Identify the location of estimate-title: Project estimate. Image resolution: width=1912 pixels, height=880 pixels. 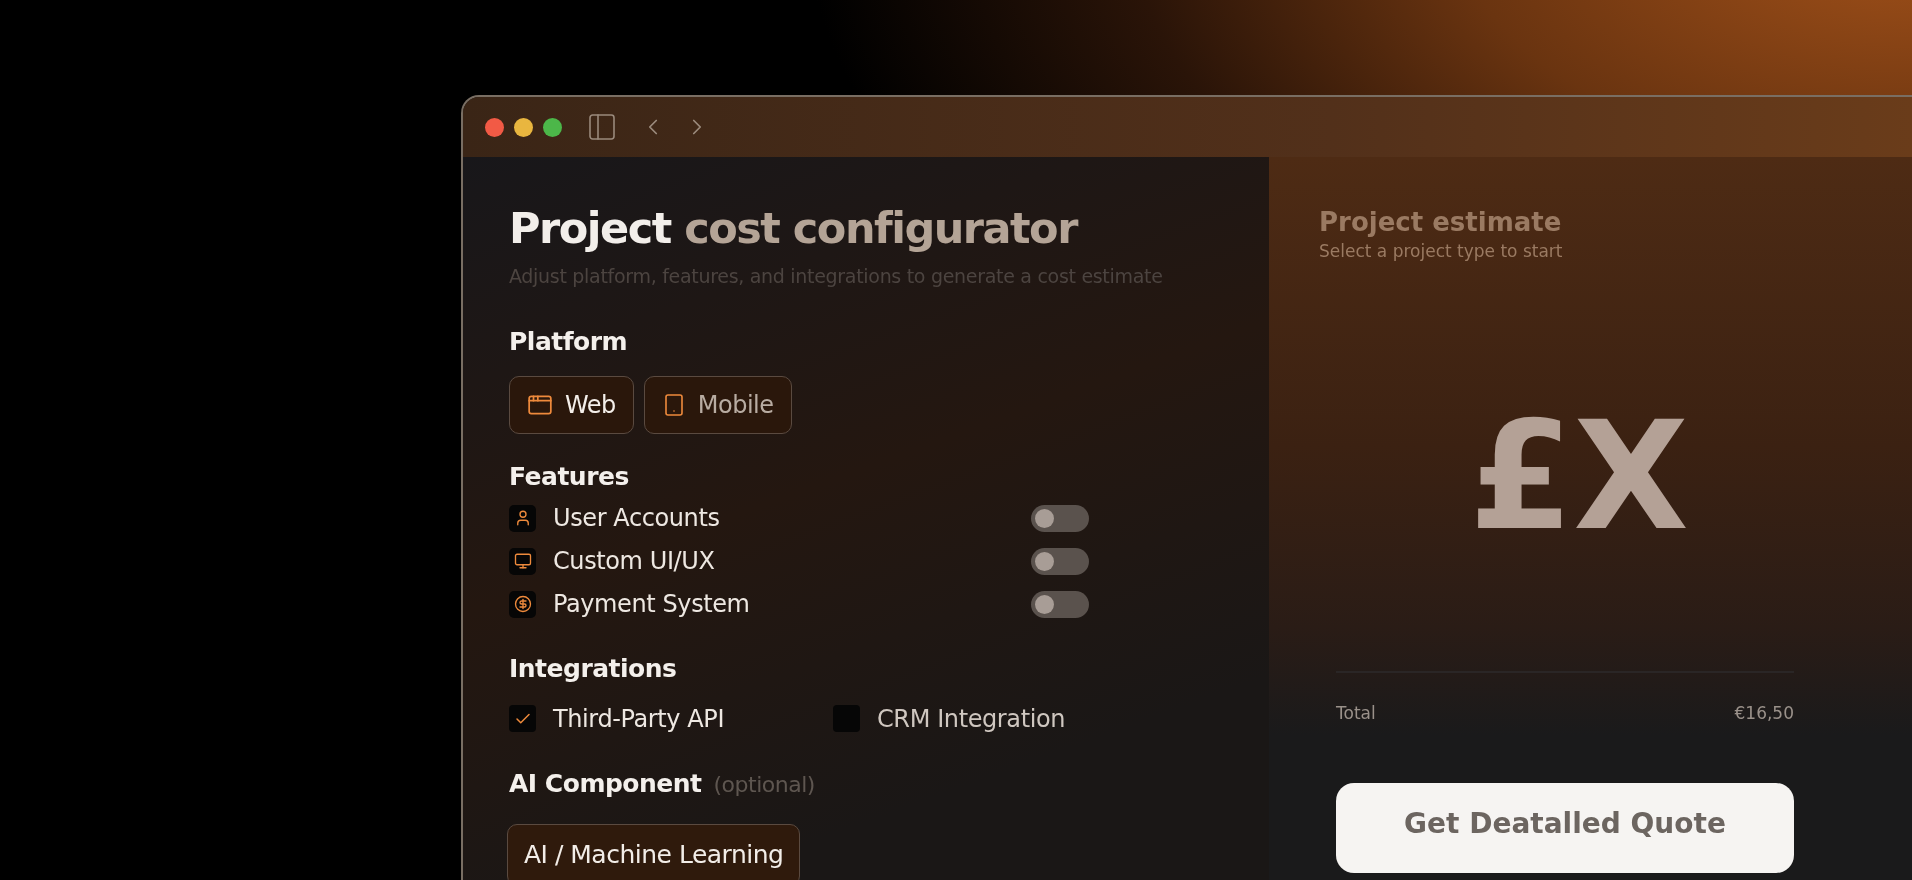
(1441, 222).